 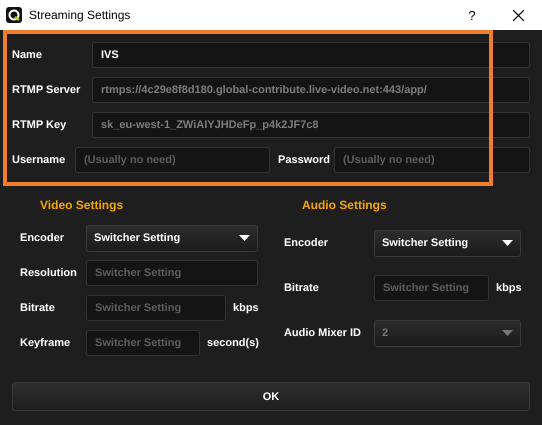 I want to click on field-label: RTMP Server, so click(x=47, y=90).